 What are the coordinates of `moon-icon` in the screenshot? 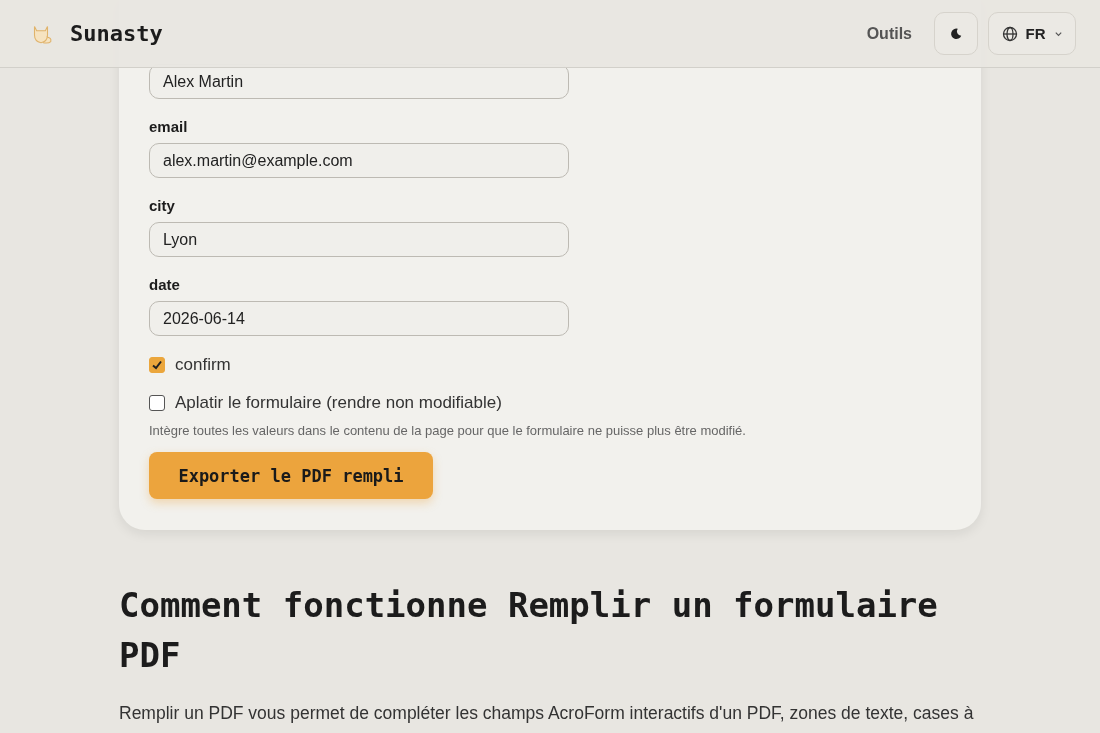 It's located at (956, 33).